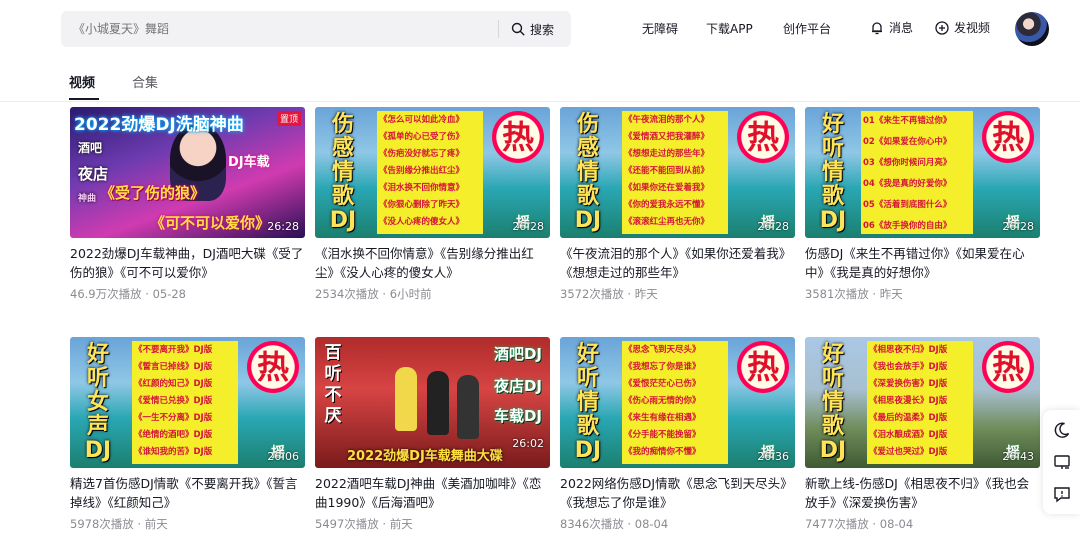  I want to click on view-count: 7477次播放, so click(837, 524).